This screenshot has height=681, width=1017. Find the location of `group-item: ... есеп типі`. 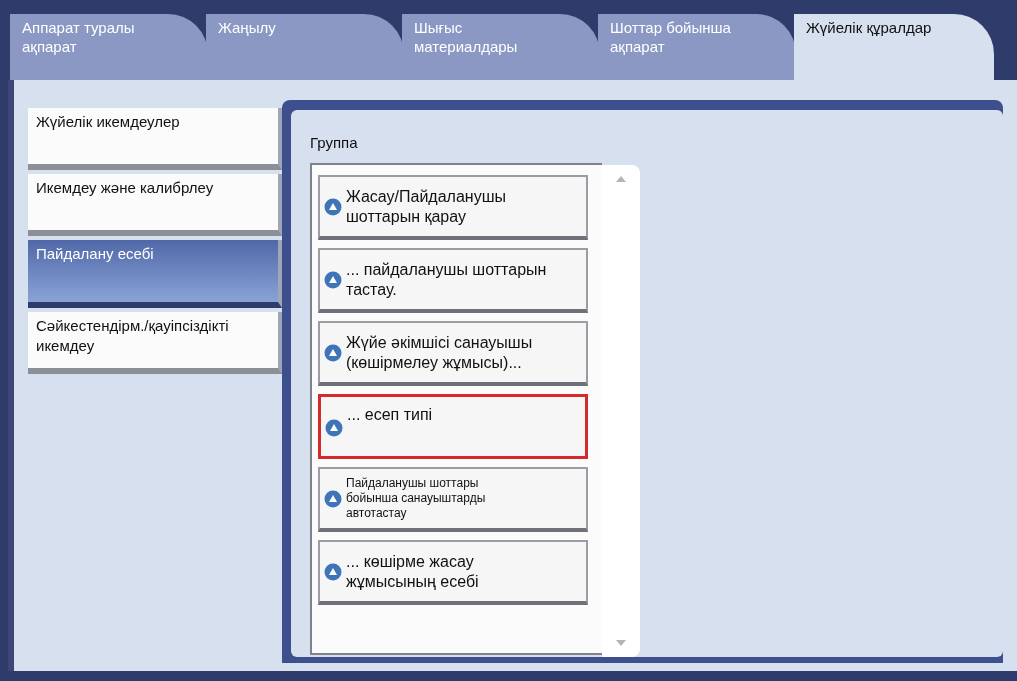

group-item: ... есеп типі is located at coordinates (453, 426).